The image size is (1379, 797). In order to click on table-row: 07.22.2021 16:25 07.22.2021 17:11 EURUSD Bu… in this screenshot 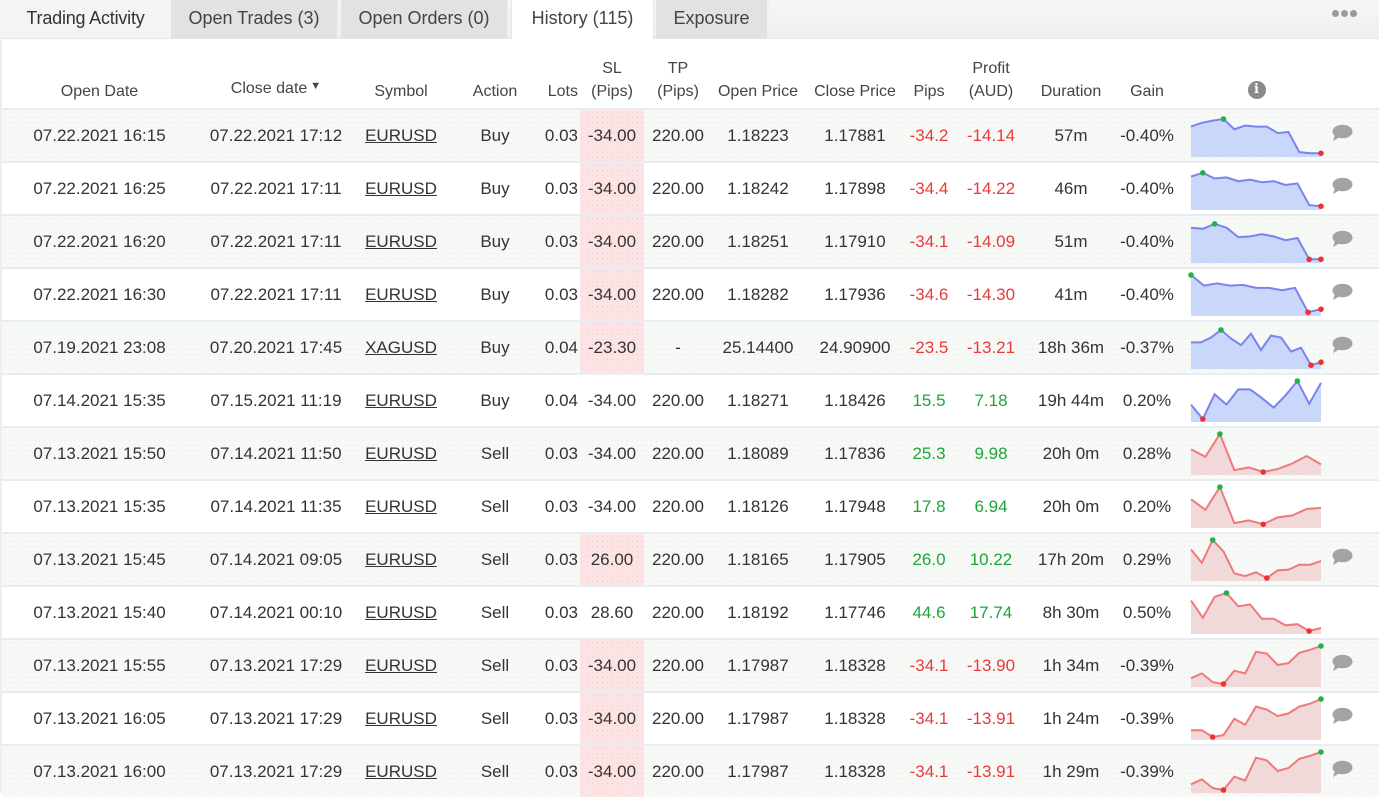, I will do `click(690, 188)`.